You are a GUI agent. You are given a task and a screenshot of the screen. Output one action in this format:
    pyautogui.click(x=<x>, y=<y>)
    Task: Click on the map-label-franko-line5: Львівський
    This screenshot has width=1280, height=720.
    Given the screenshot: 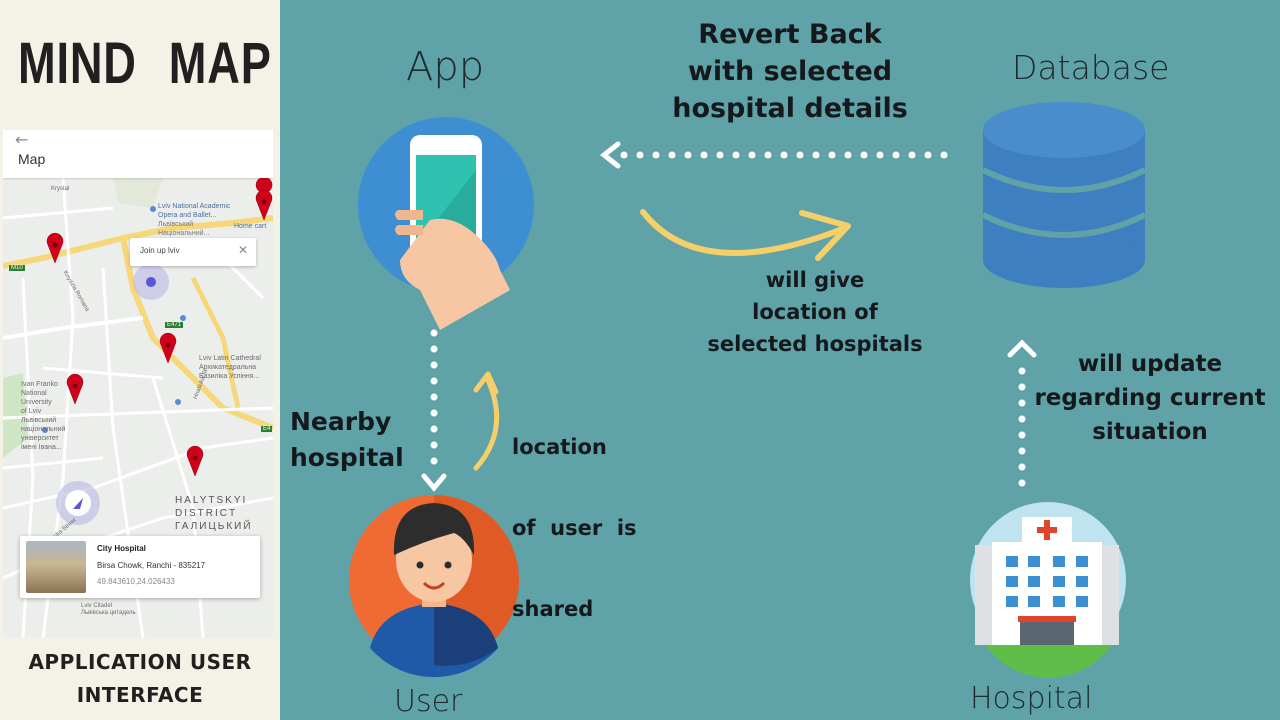 What is the action you would take?
    pyautogui.click(x=39, y=420)
    